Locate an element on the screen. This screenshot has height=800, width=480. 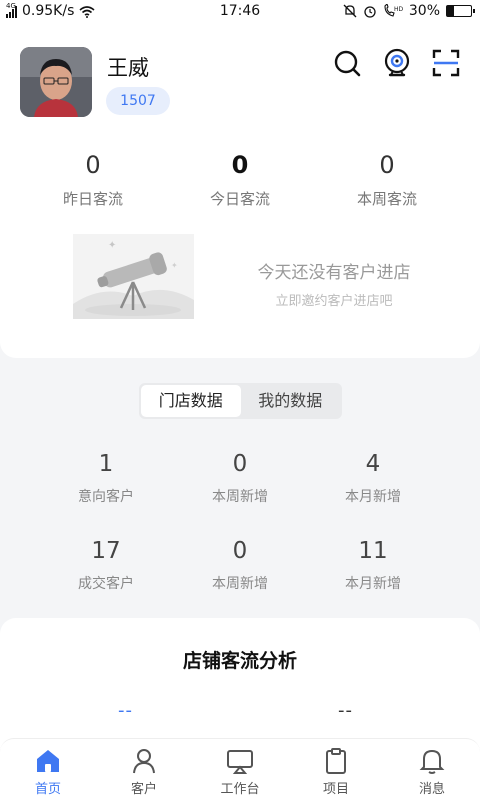
user-name: 王威 is located at coordinates (128, 68).